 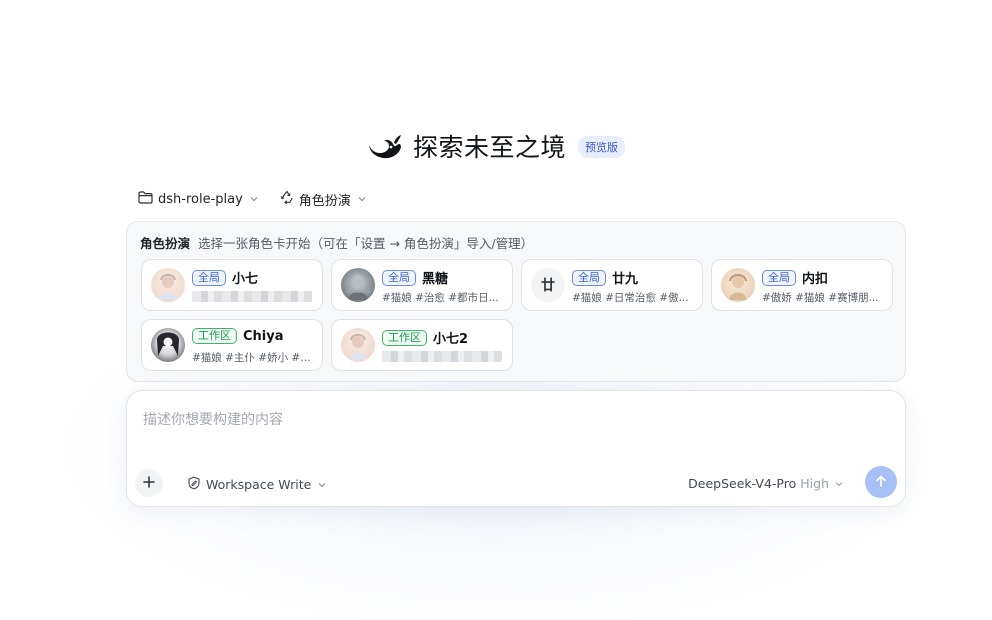 I want to click on role-card-name: 小七2, so click(x=451, y=339).